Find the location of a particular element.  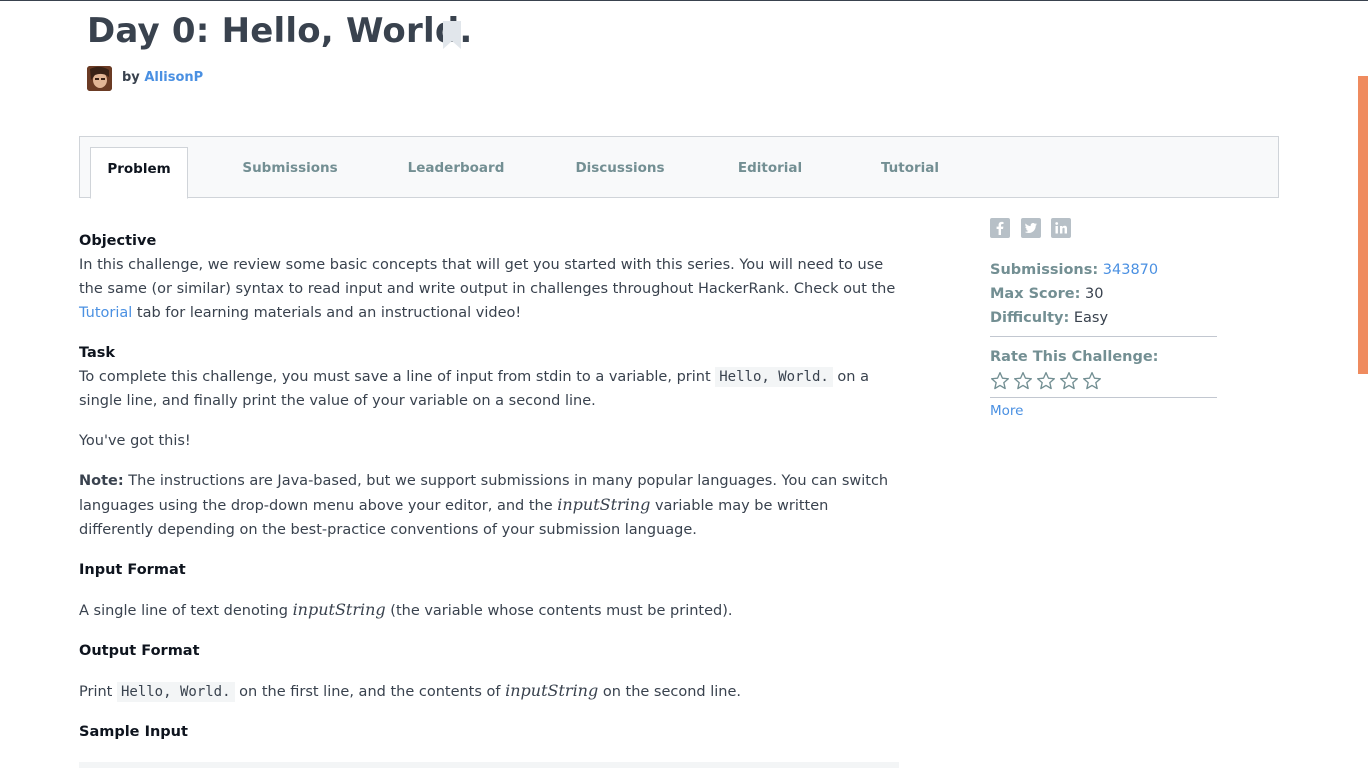

facebook-icon is located at coordinates (1000, 228).